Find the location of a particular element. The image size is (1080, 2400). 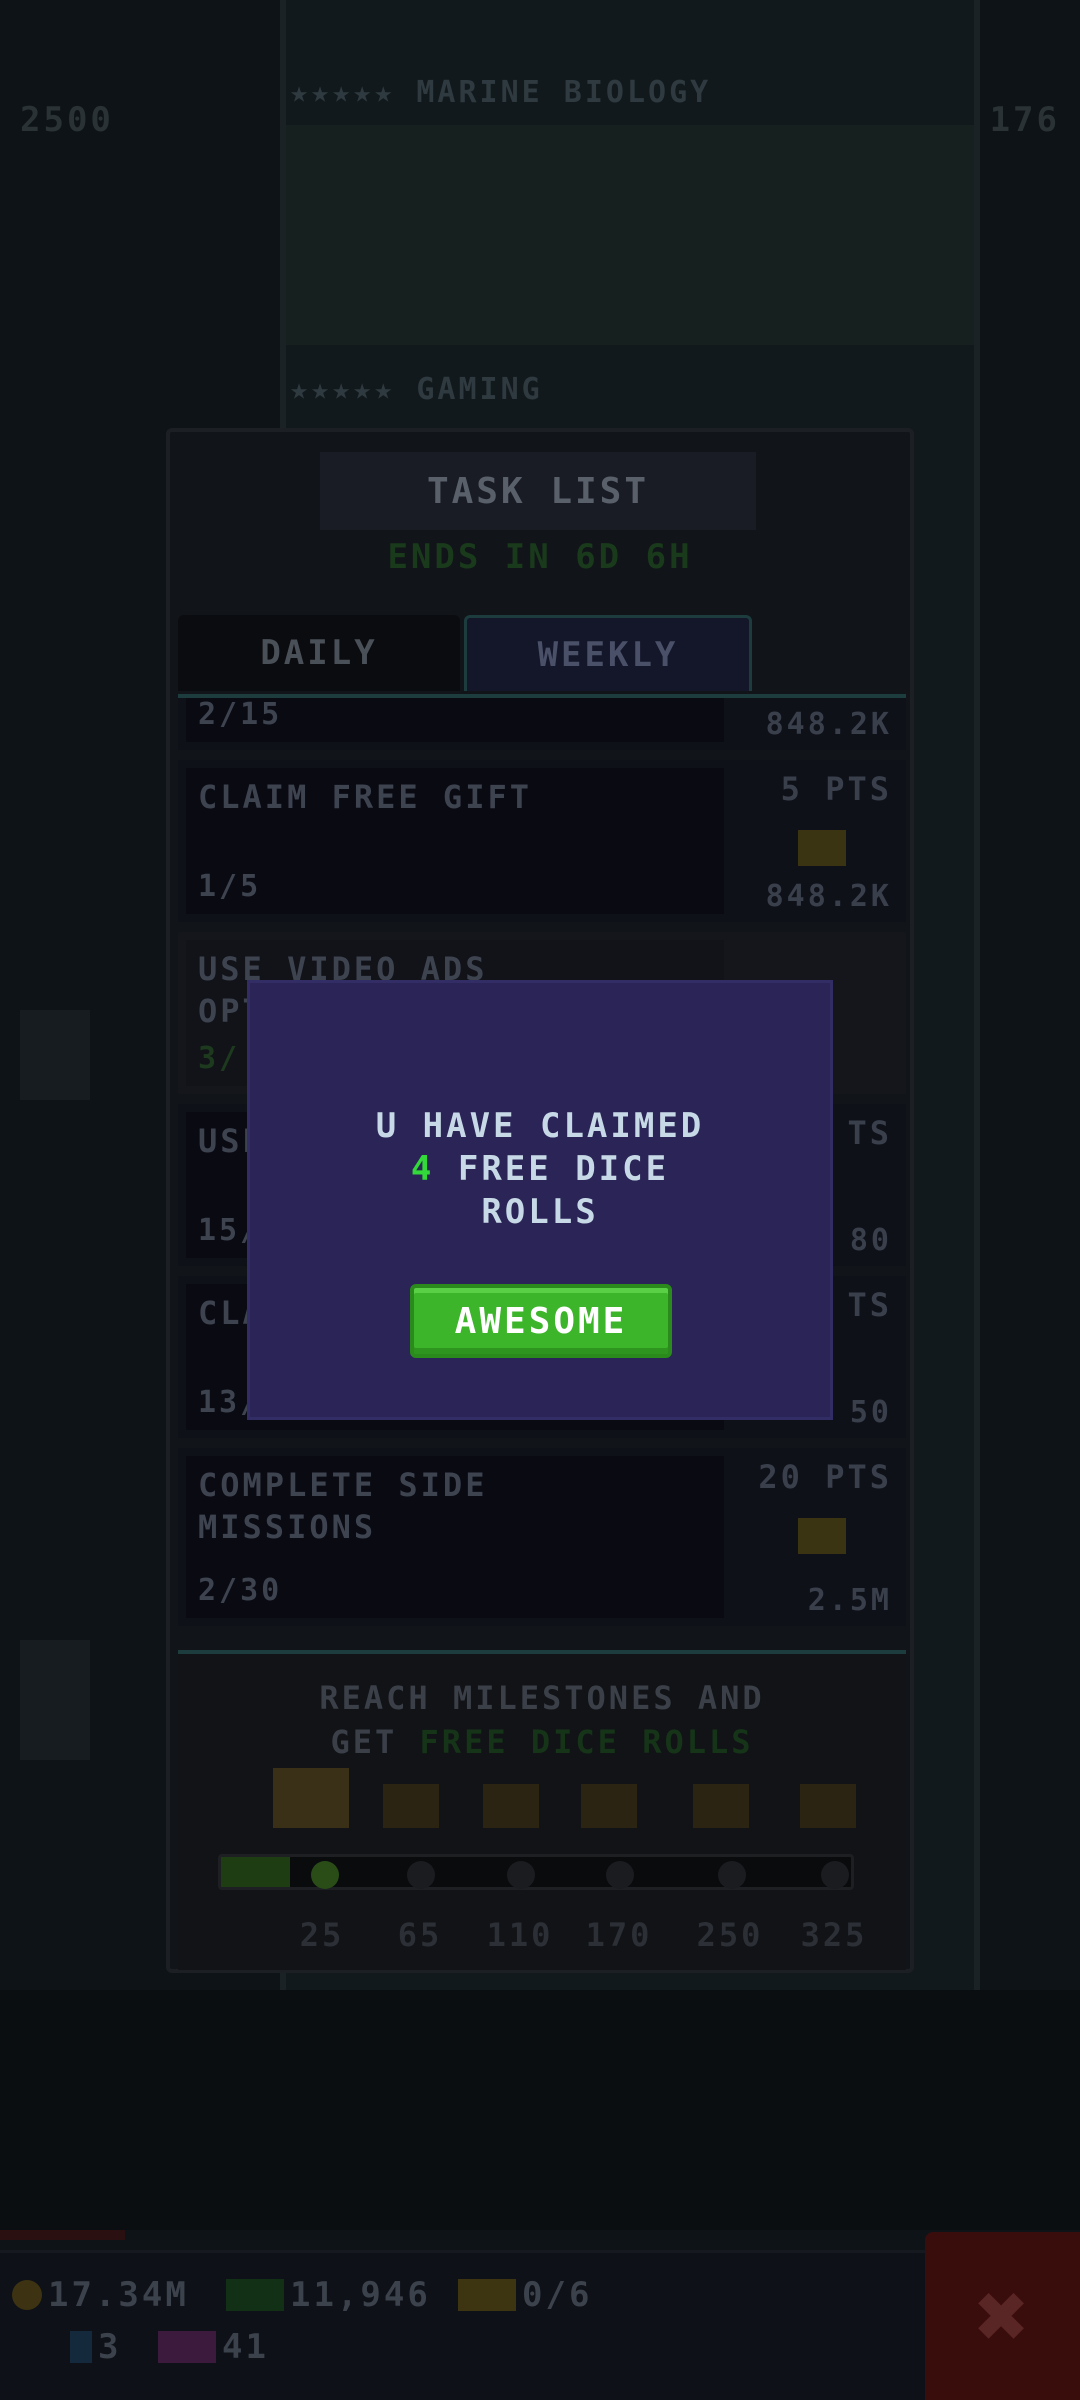

gems-counter: 3 is located at coordinates (95, 2347).